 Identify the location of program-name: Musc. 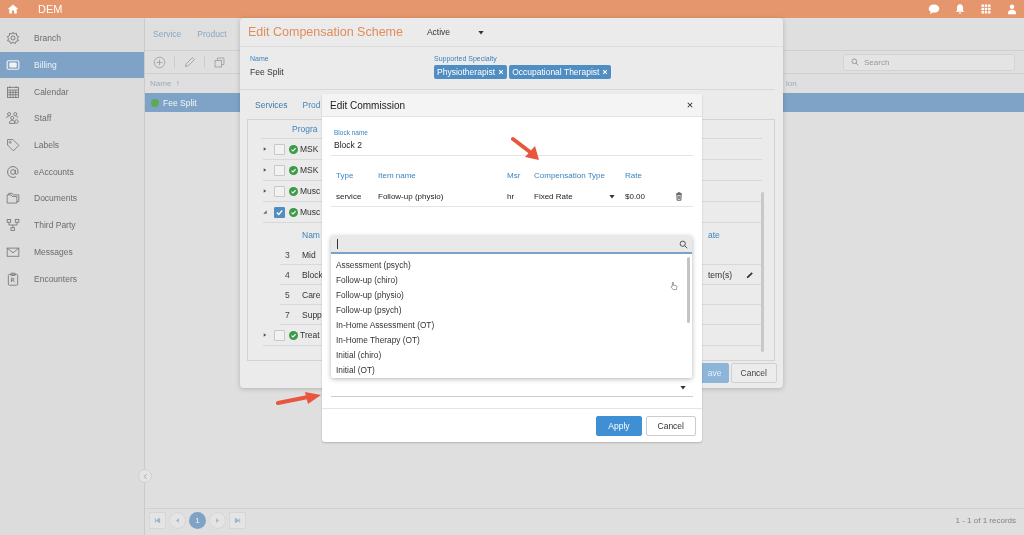
(310, 191).